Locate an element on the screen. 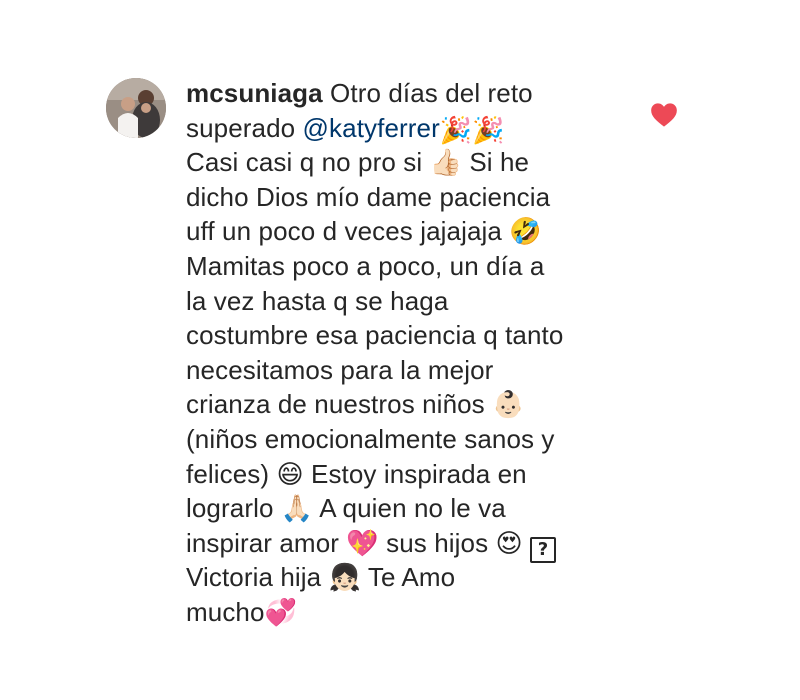 The height and width of the screenshot is (700, 800). comment-line: uff un poco d veces jajajaja 🤣 is located at coordinates (364, 231).